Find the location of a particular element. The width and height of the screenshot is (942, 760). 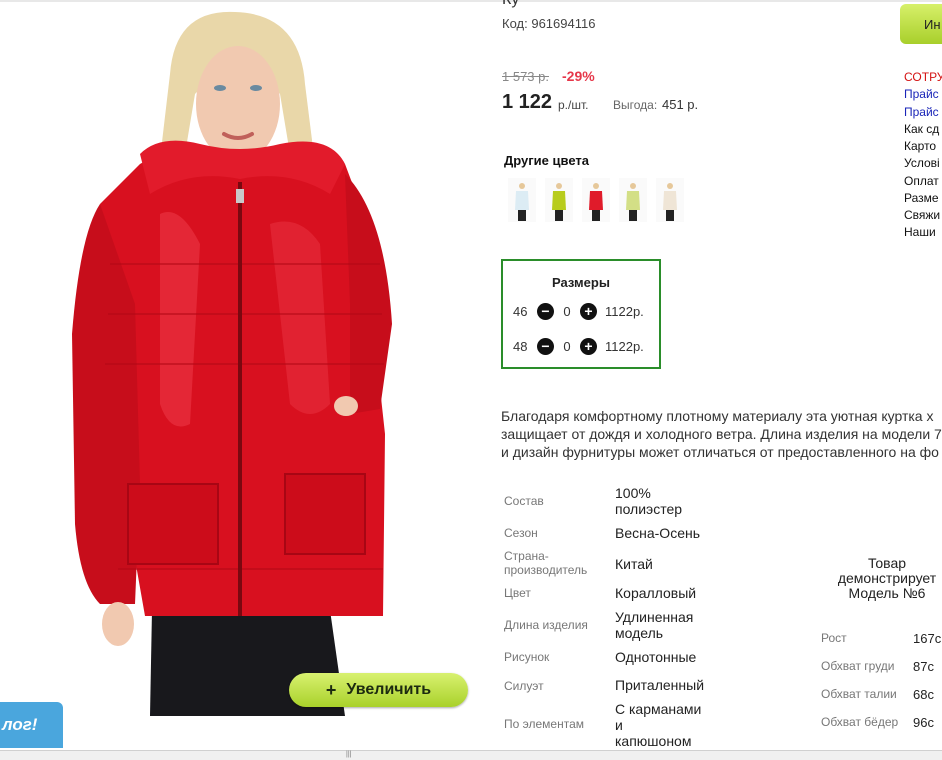

sizes-box: Размеры 46 − 0 + 1122р. 48 − 0 + 1122р. is located at coordinates (581, 314).